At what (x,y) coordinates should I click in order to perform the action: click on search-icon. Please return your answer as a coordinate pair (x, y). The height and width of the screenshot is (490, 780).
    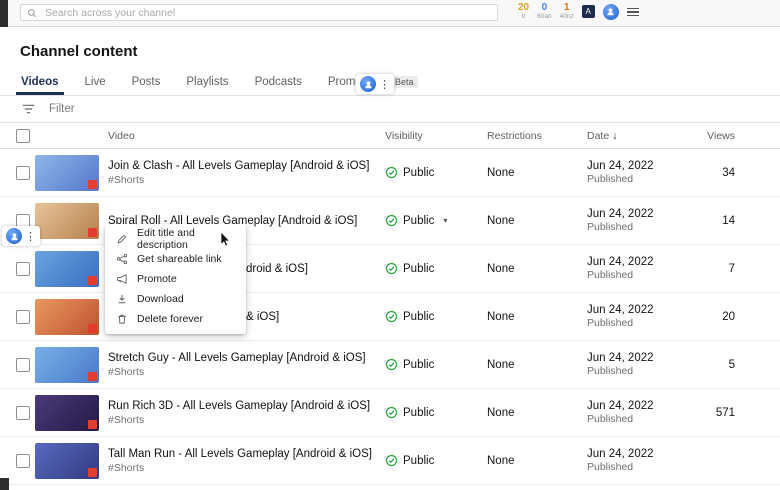
    Looking at the image, I should click on (32, 12).